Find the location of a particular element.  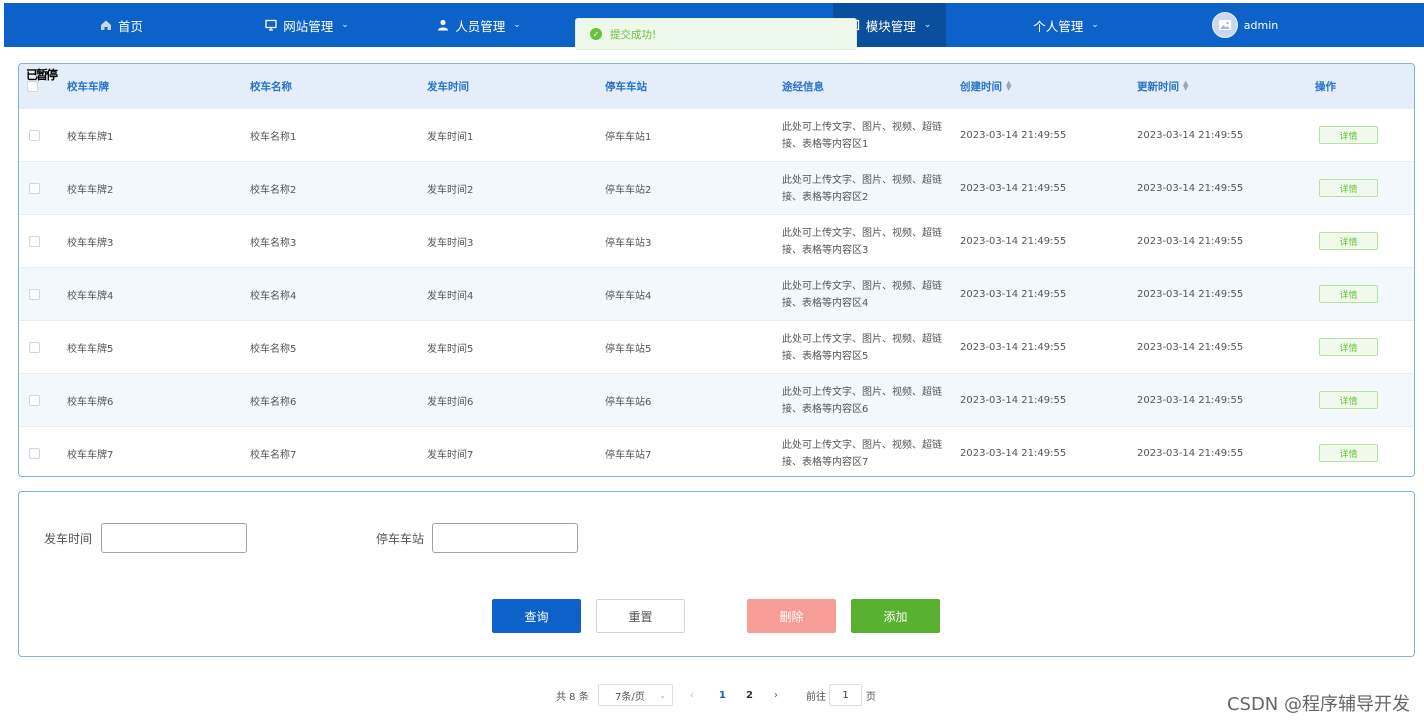

watermark: CSDN @程序辅导开发 is located at coordinates (1318, 704).